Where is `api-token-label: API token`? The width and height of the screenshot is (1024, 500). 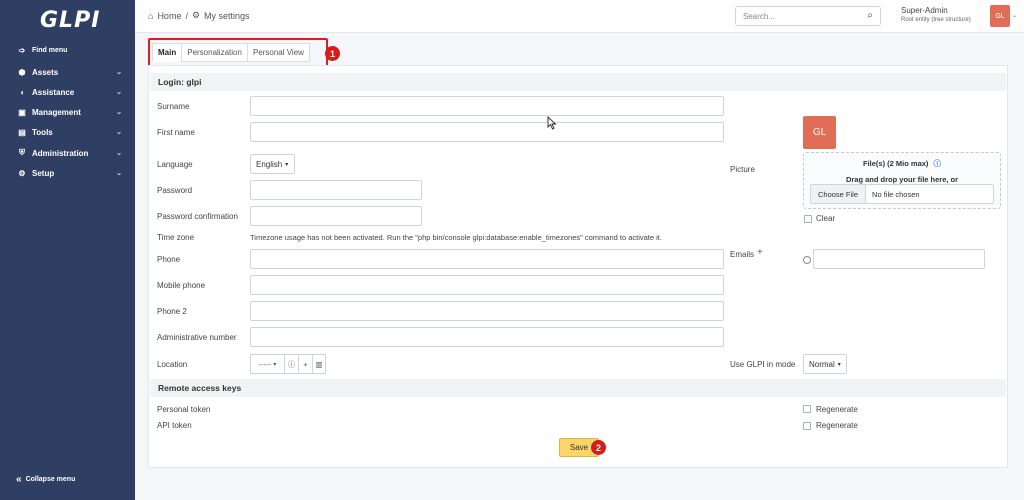
api-token-label: API token is located at coordinates (174, 425).